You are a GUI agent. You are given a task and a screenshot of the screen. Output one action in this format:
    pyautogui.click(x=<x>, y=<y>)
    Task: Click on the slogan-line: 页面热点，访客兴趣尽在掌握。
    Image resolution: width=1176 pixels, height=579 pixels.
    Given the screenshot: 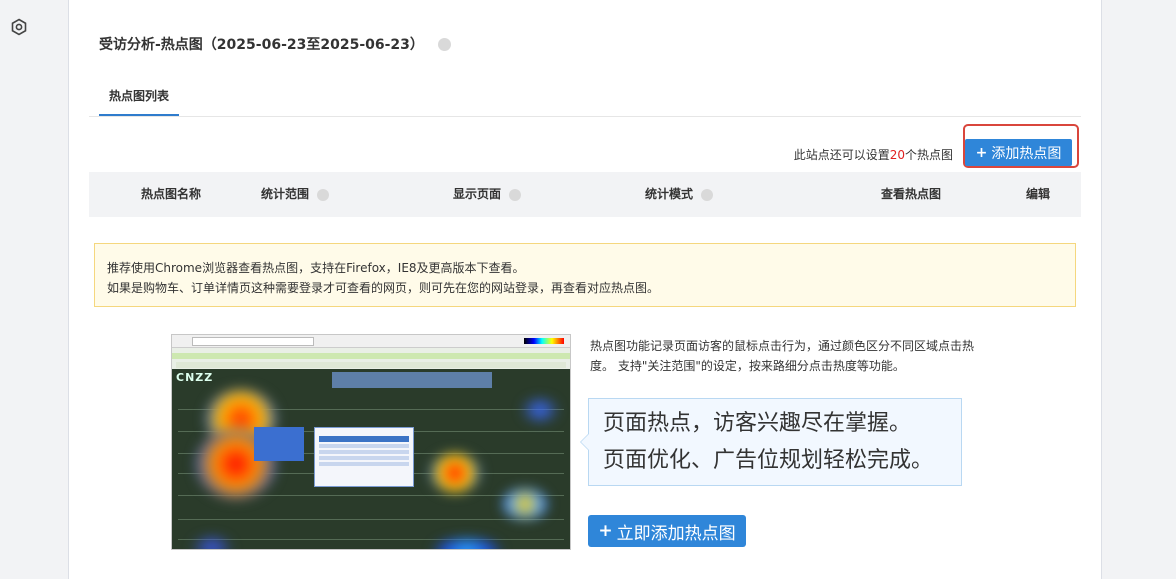 What is the action you would take?
    pyautogui.click(x=757, y=423)
    